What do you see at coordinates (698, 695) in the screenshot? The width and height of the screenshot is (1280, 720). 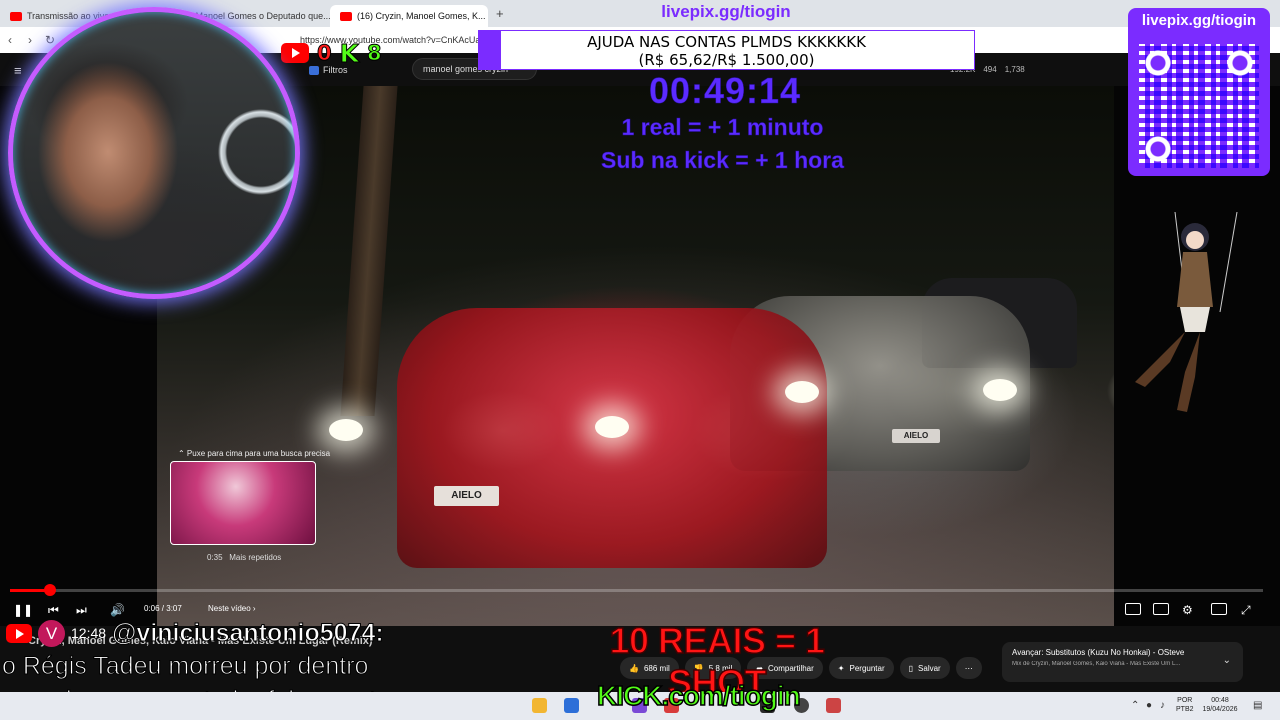 I see `kick-url: KICK.com/tiogin` at bounding box center [698, 695].